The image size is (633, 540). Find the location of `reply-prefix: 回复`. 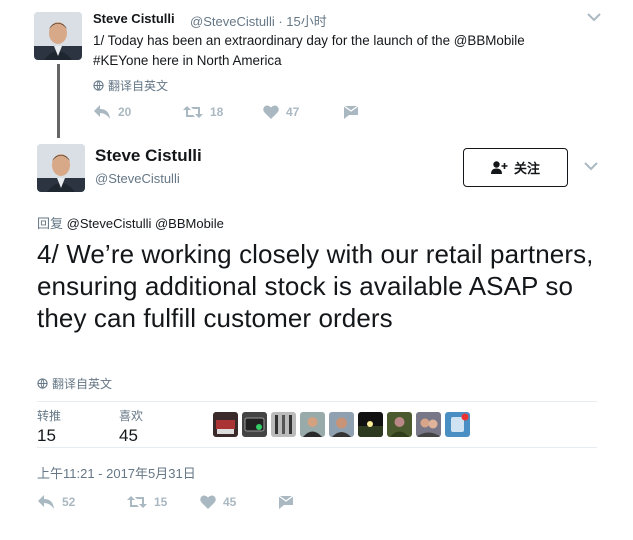

reply-prefix: 回复 is located at coordinates (50, 223).